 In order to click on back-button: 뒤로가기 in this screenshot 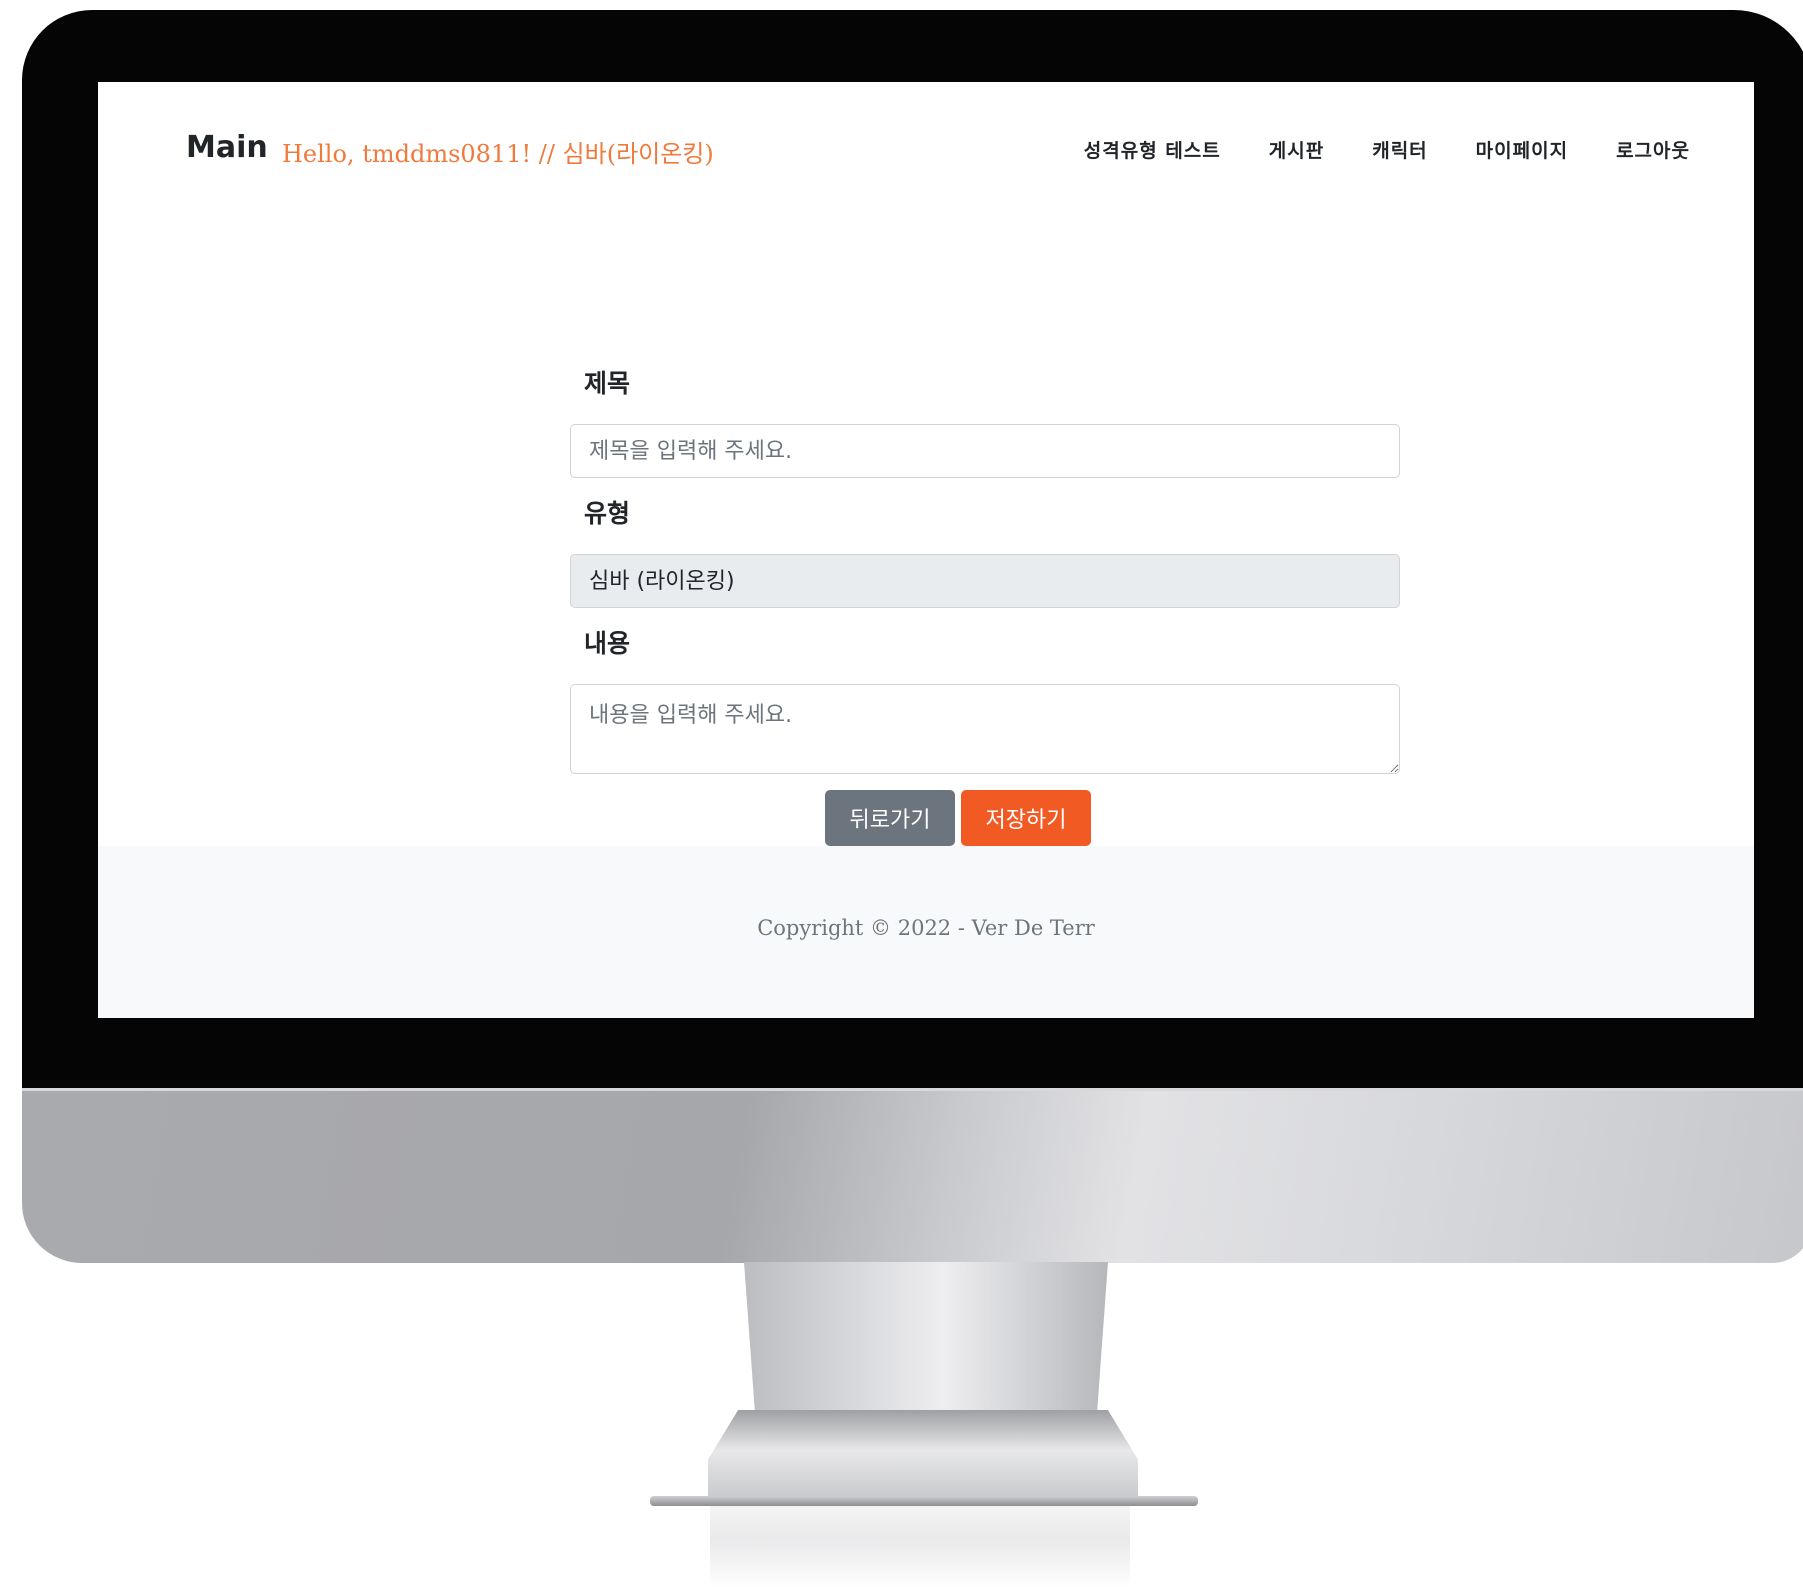, I will do `click(890, 818)`.